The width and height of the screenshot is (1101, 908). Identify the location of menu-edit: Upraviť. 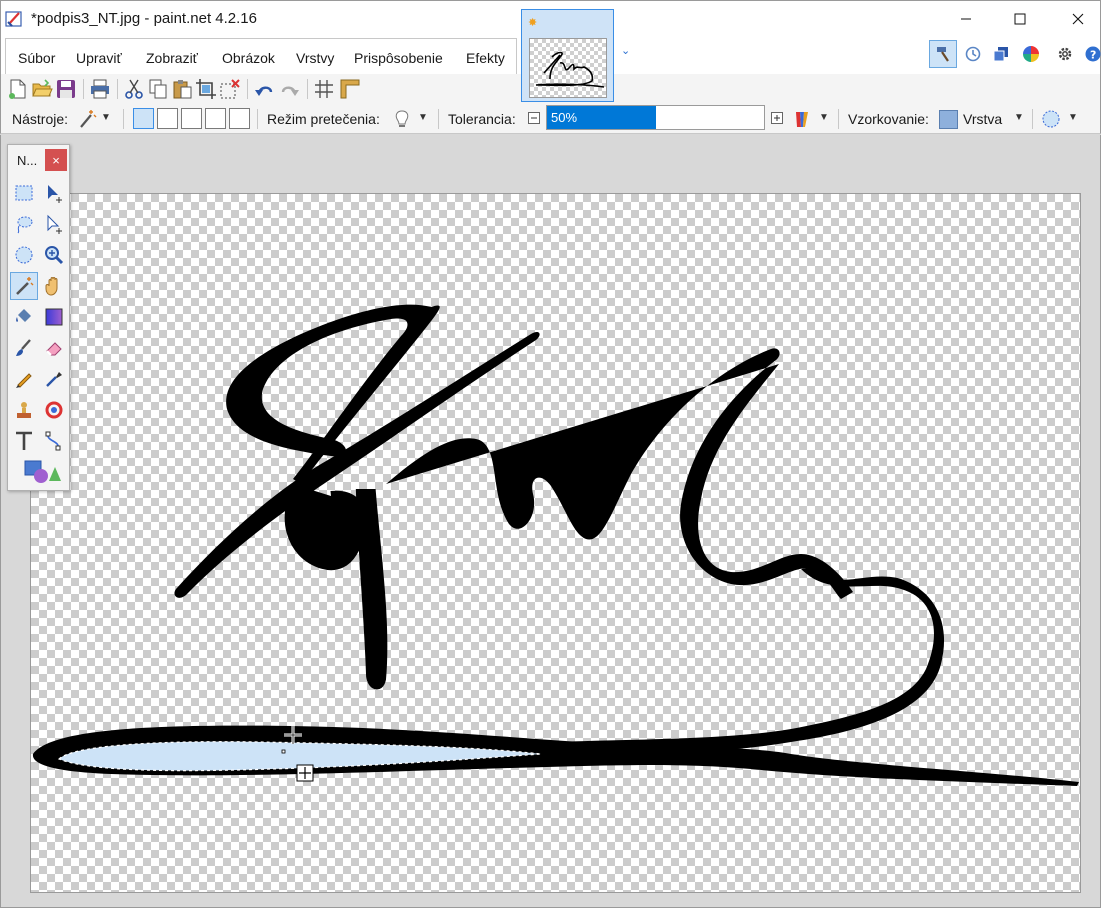
(99, 58).